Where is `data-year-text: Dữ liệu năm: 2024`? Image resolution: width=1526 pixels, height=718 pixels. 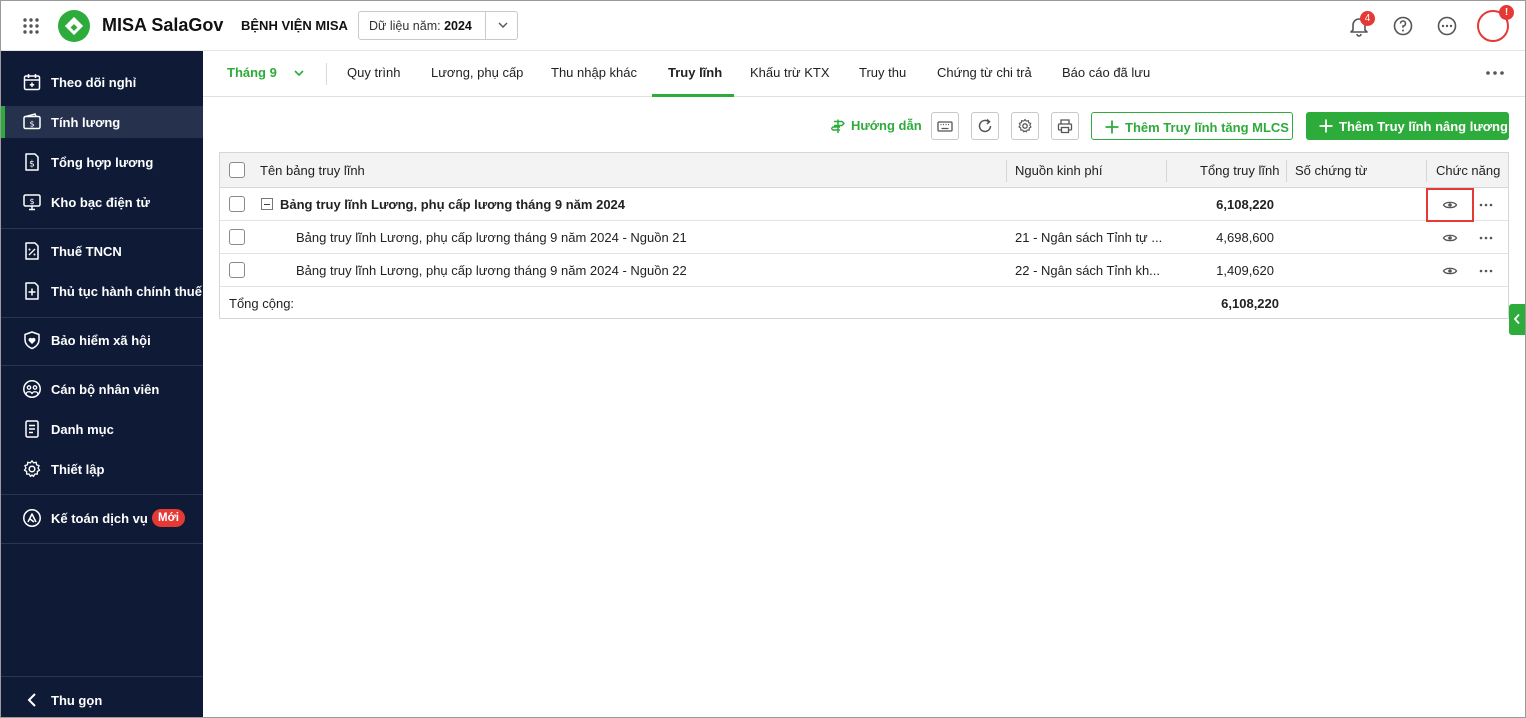
data-year-text: Dữ liệu năm: 2024 is located at coordinates (420, 26).